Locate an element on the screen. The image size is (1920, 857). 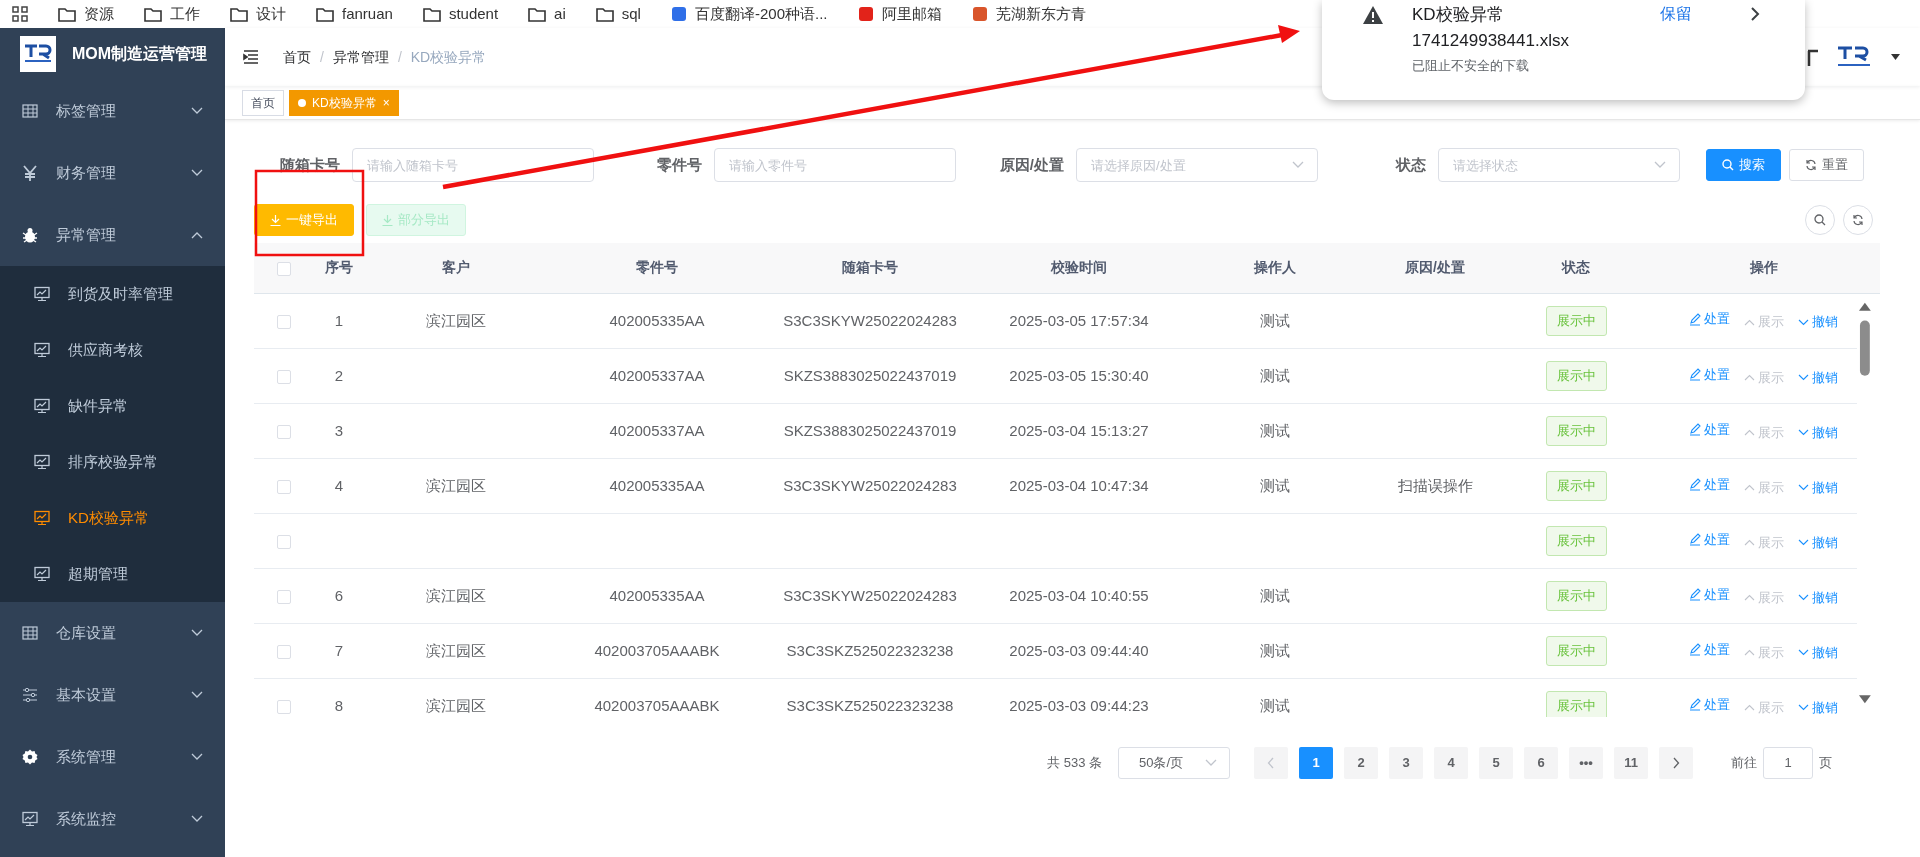
table-cell: 2 is located at coordinates (339, 375).